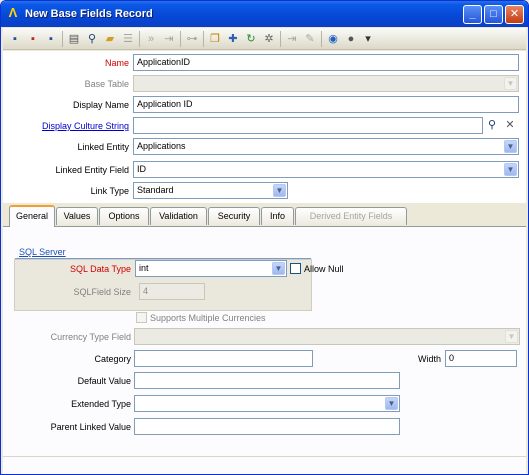 The height and width of the screenshot is (475, 529). I want to click on extended-type-dropdown: ▼, so click(267, 403).